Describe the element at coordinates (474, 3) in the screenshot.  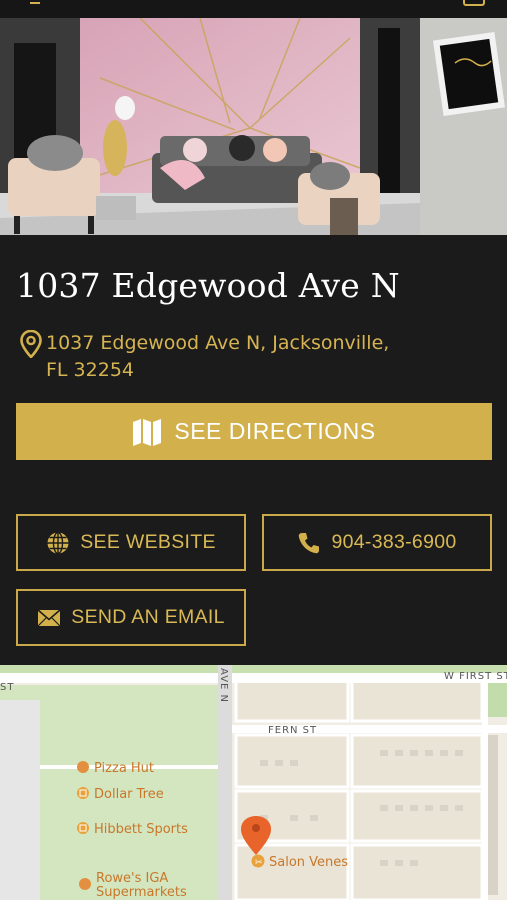
I see `share-icon` at that location.